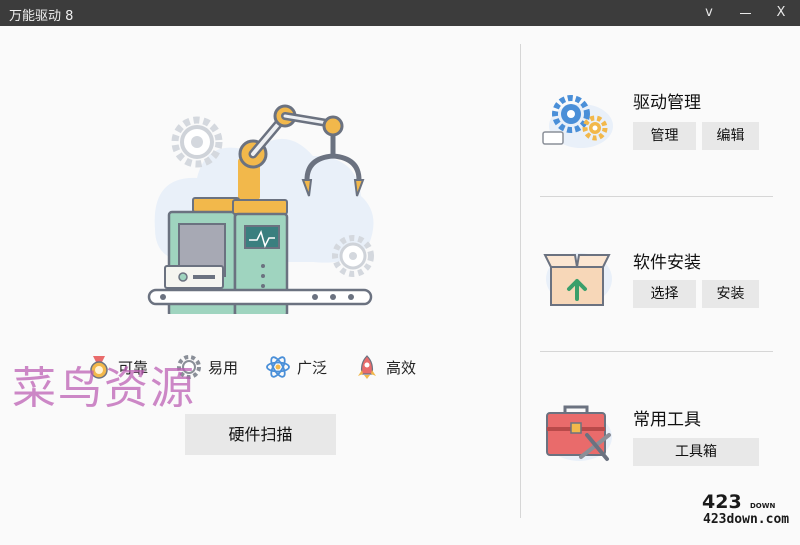 Image resolution: width=800 pixels, height=545 pixels. I want to click on close-button: X, so click(781, 13).